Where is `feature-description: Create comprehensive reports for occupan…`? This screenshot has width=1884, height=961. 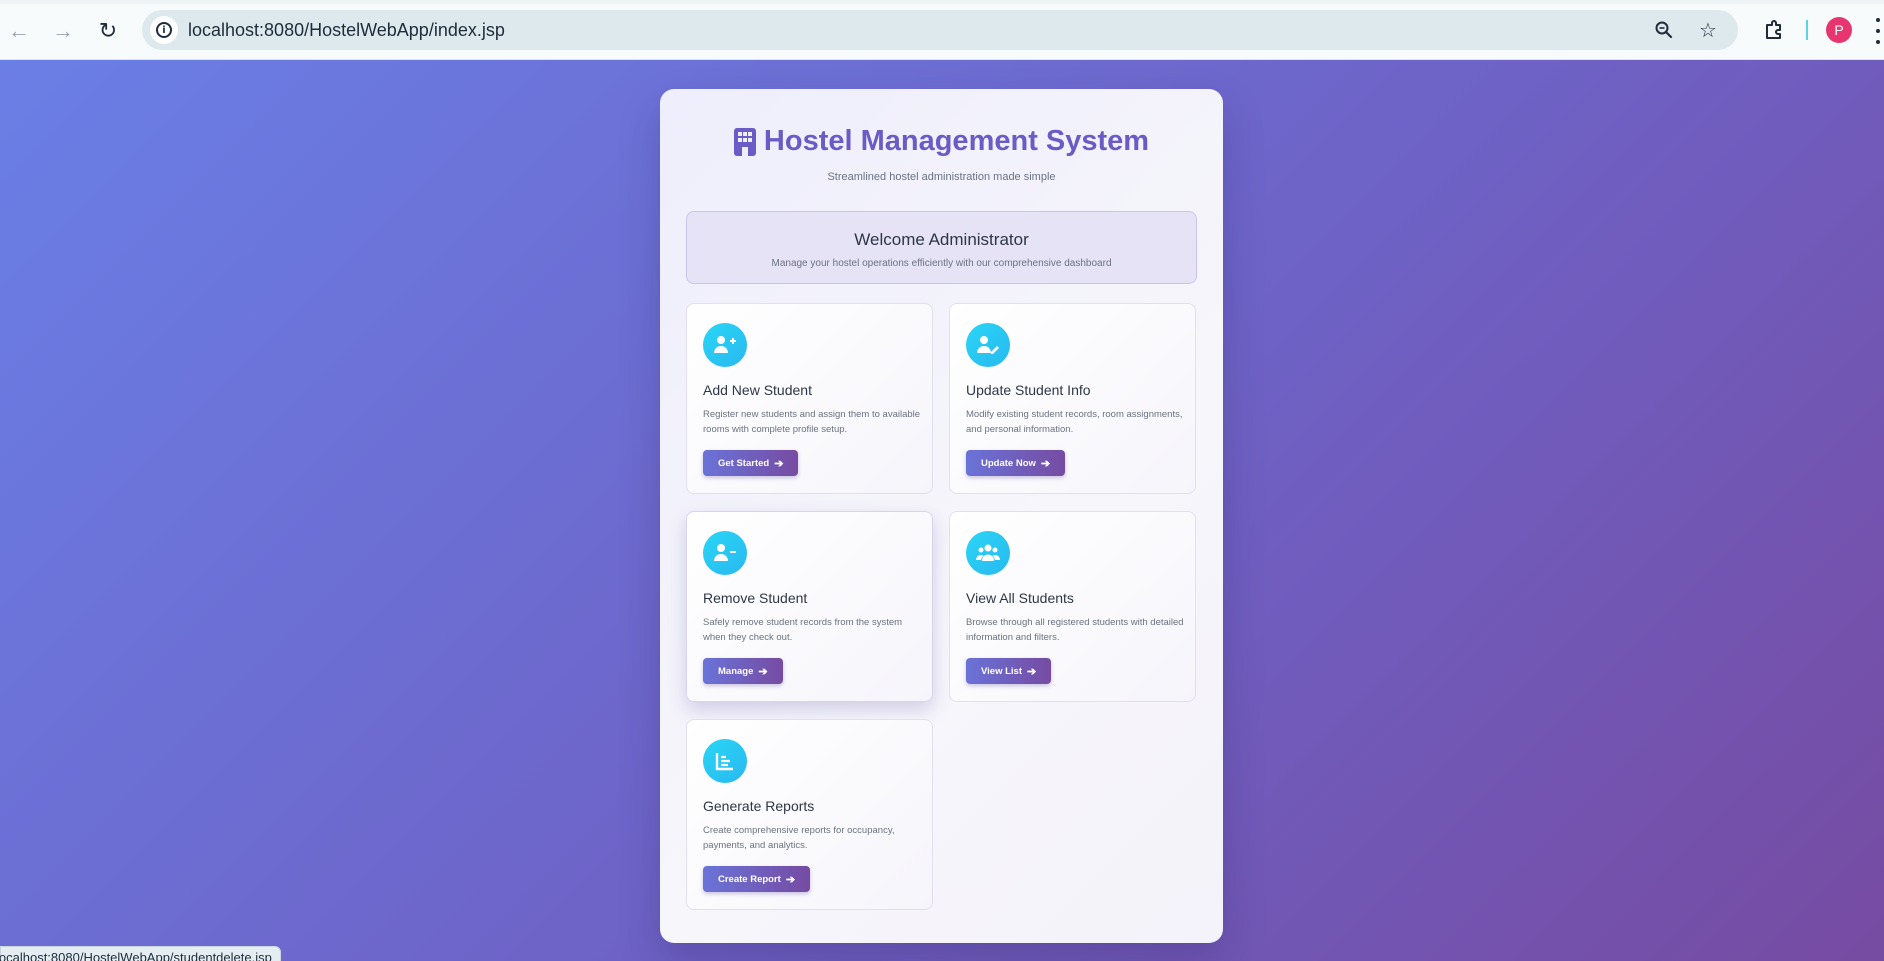
feature-description: Create comprehensive reports for occupan… is located at coordinates (799, 838).